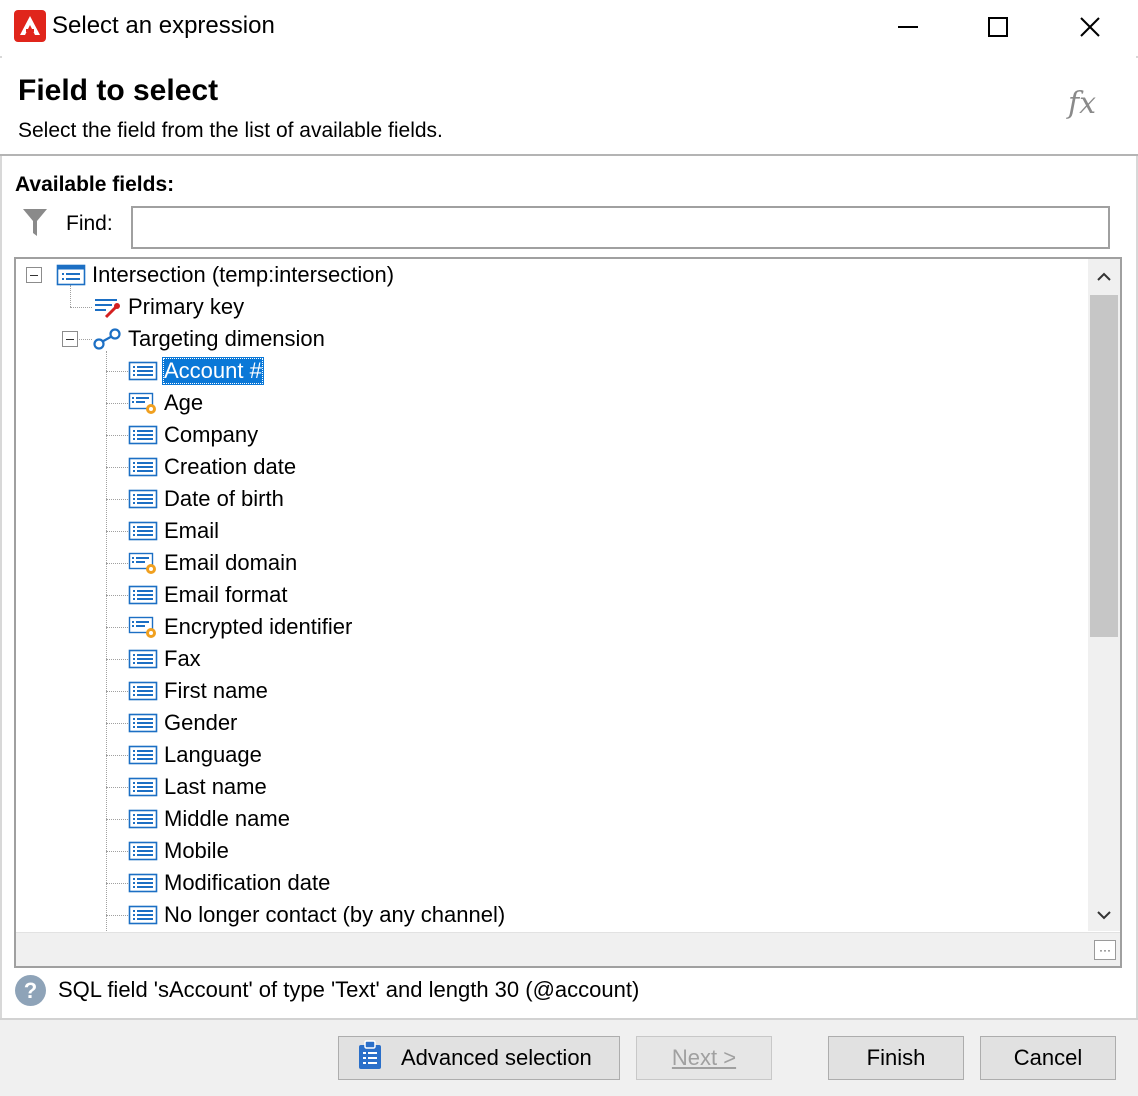 This screenshot has height=1096, width=1138. I want to click on tree-field-label: Email domain, so click(231, 562).